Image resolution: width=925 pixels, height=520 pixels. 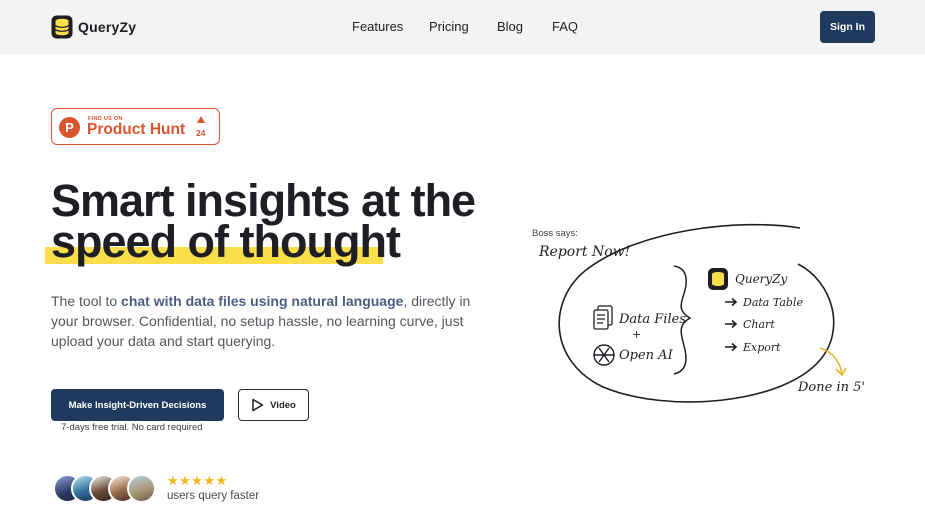 What do you see at coordinates (636, 334) in the screenshot?
I see `plus-text: +` at bounding box center [636, 334].